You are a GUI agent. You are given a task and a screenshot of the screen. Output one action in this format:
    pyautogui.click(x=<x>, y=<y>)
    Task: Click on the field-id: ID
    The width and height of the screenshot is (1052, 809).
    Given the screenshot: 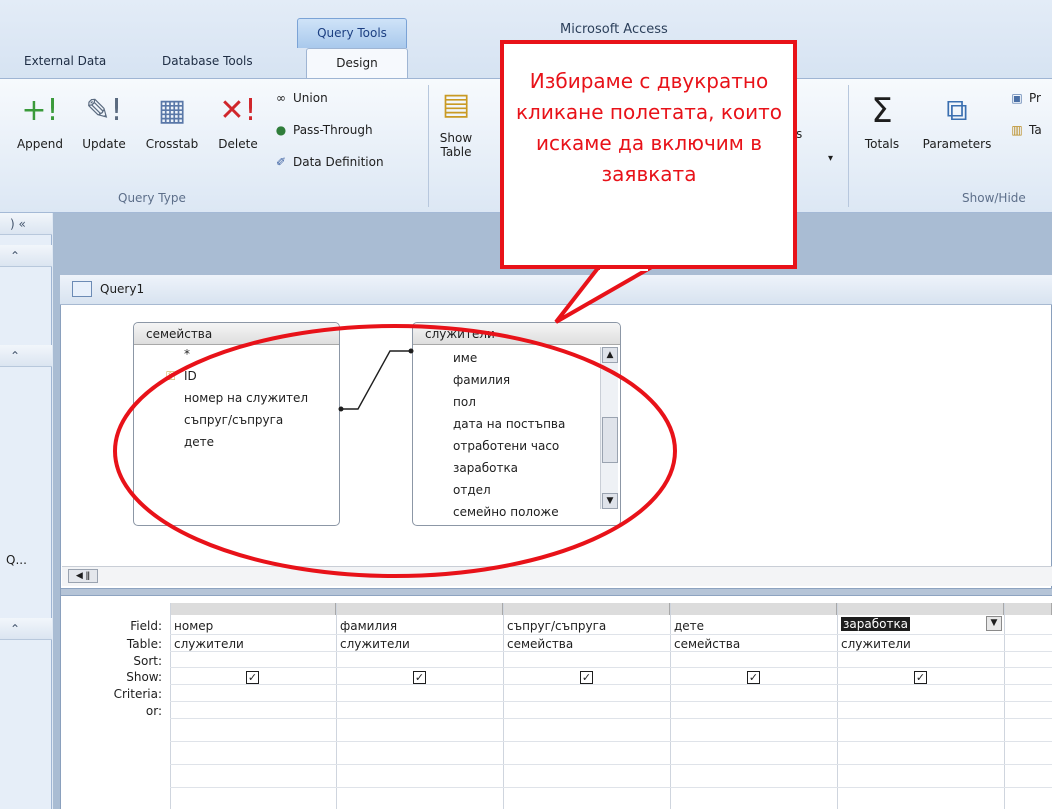 What is the action you would take?
    pyautogui.click(x=190, y=376)
    